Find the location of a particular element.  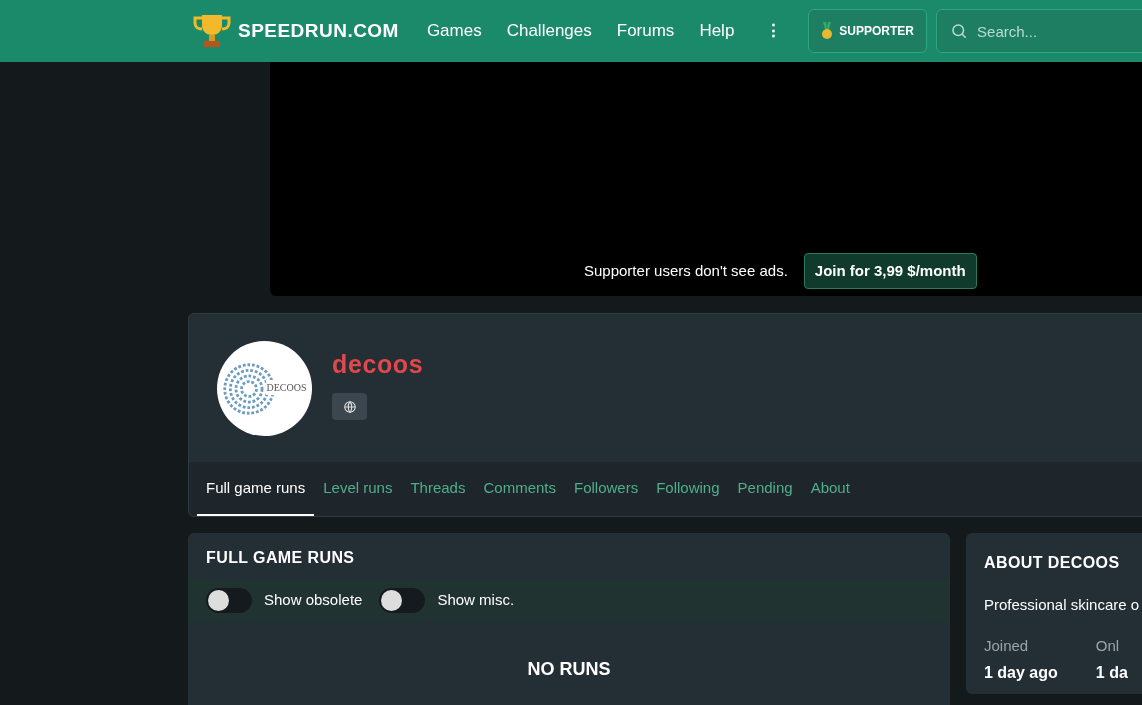

empty-message: NO RUNS is located at coordinates (569, 669).